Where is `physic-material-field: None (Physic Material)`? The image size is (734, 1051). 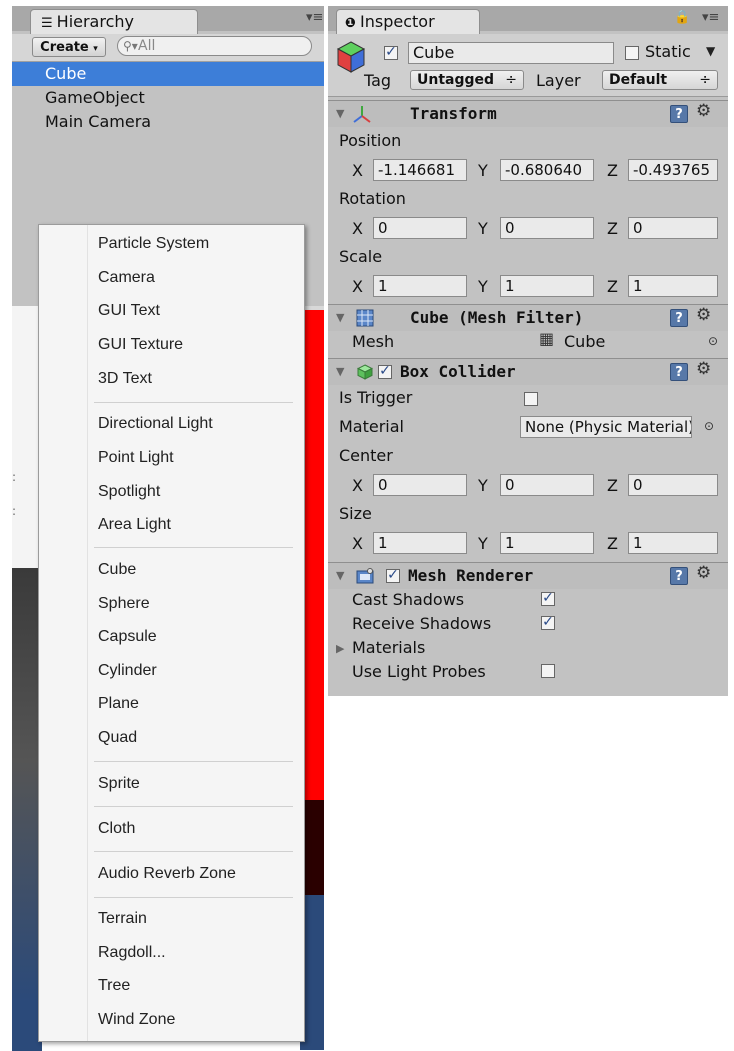 physic-material-field: None (Physic Material) is located at coordinates (606, 427).